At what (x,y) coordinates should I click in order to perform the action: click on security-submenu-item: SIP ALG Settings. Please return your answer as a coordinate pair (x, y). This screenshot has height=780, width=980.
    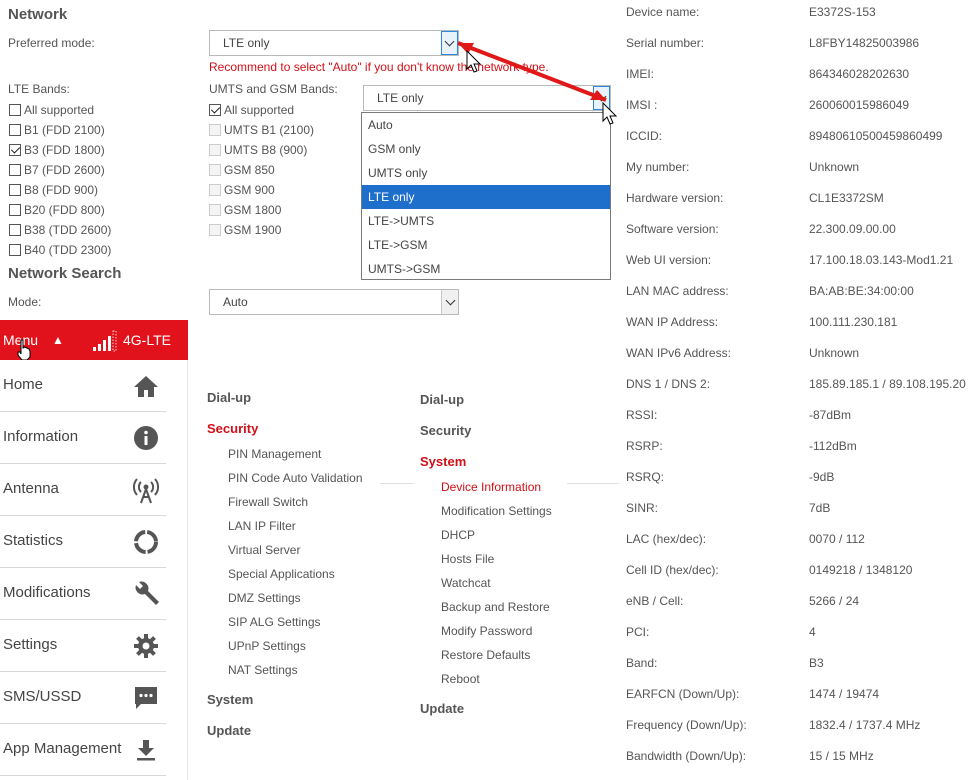
    Looking at the image, I should click on (274, 622).